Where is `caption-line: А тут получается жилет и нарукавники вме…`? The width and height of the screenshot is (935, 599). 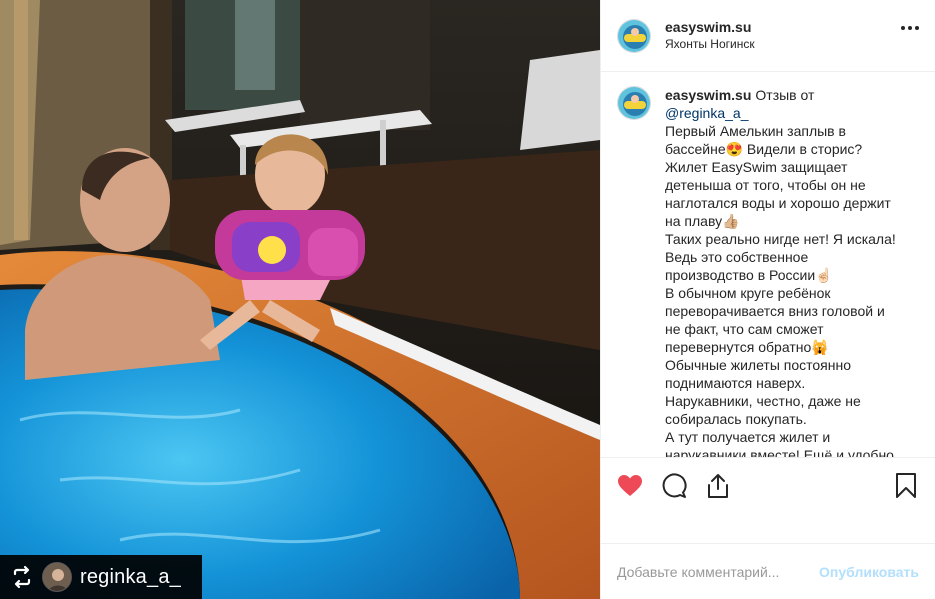 caption-line: А тут получается жилет и нарукавники вме… is located at coordinates (779, 443).